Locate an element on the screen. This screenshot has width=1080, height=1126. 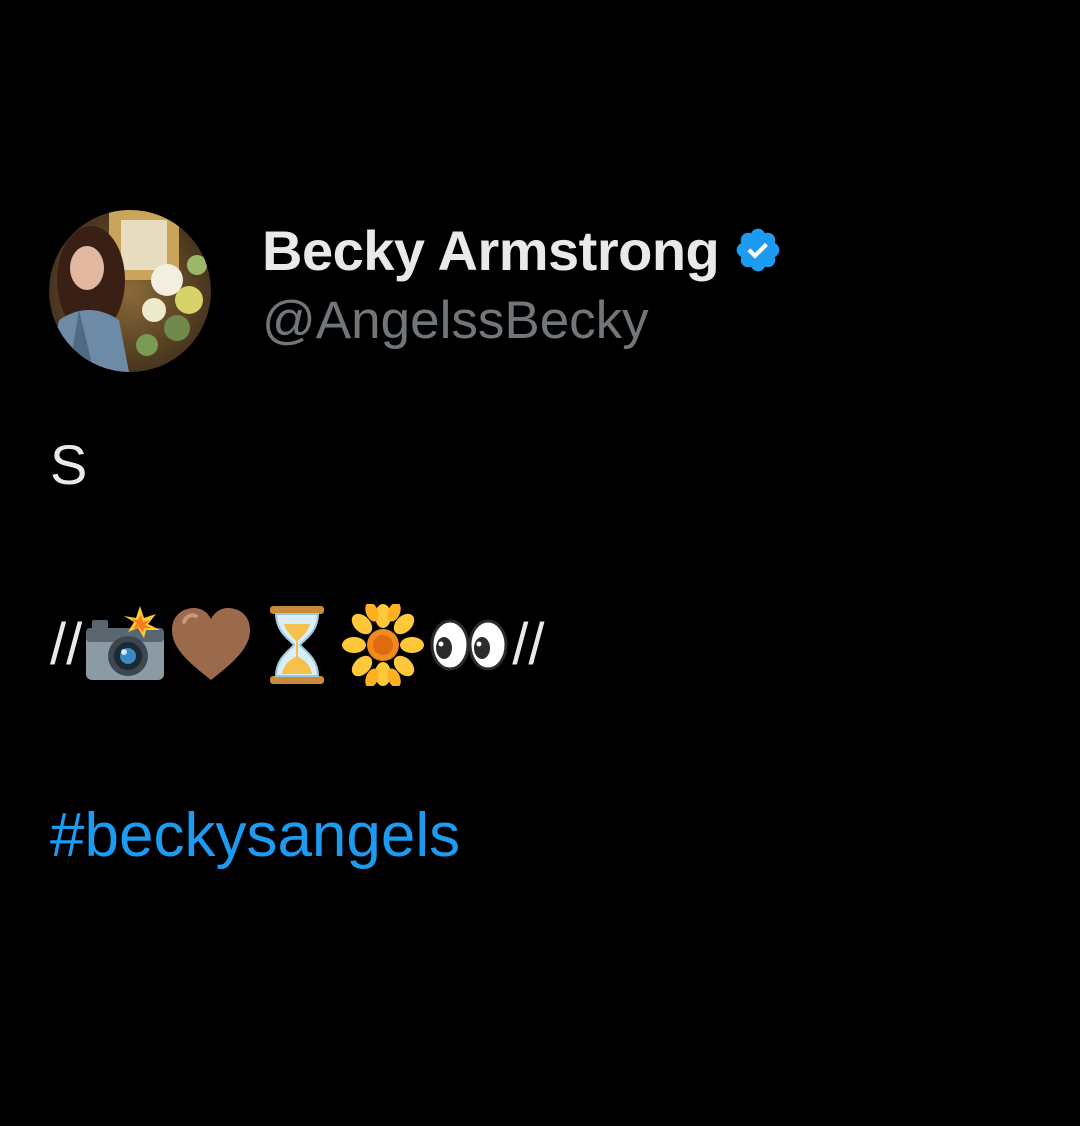
blossom-icon is located at coordinates (383, 645).